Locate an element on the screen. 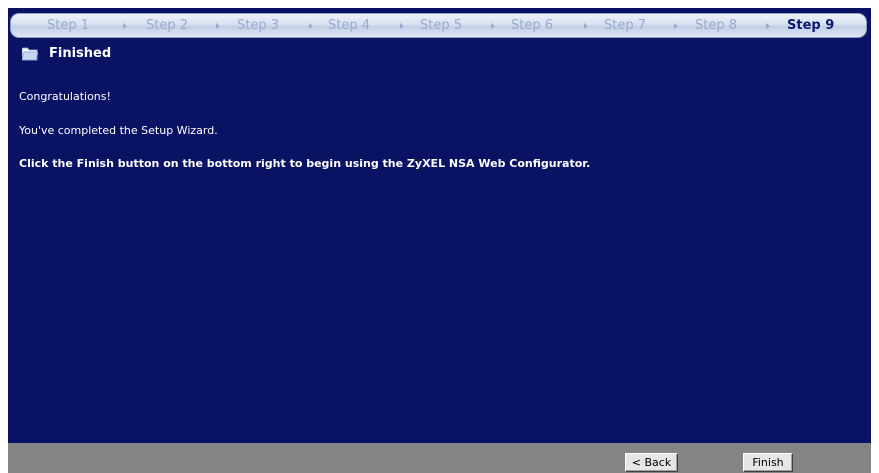 The width and height of the screenshot is (879, 473). back-button: < Back is located at coordinates (651, 462).